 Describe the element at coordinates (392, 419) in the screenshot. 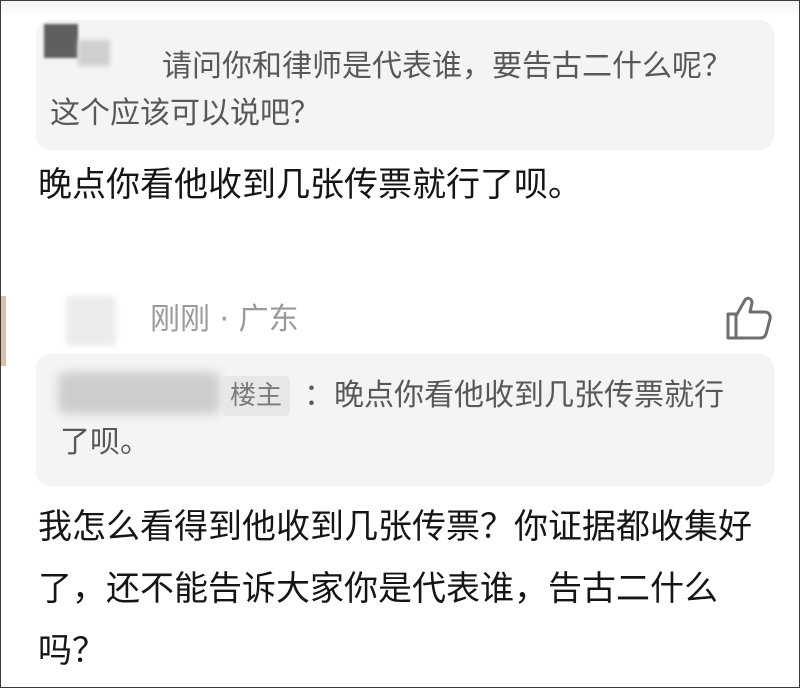

I see `quoted-comment-text: ：晚点你看他收到几张传票就行了呗。` at that location.